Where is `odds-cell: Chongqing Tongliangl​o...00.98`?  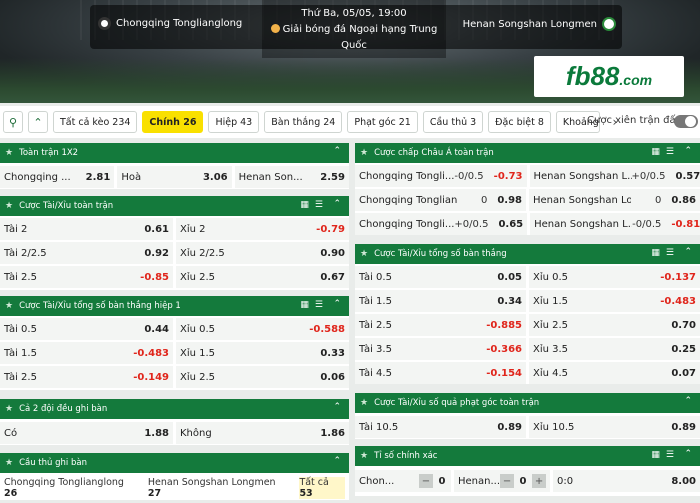 odds-cell: Chongqing Tongliangl​o...00.98 is located at coordinates (440, 200).